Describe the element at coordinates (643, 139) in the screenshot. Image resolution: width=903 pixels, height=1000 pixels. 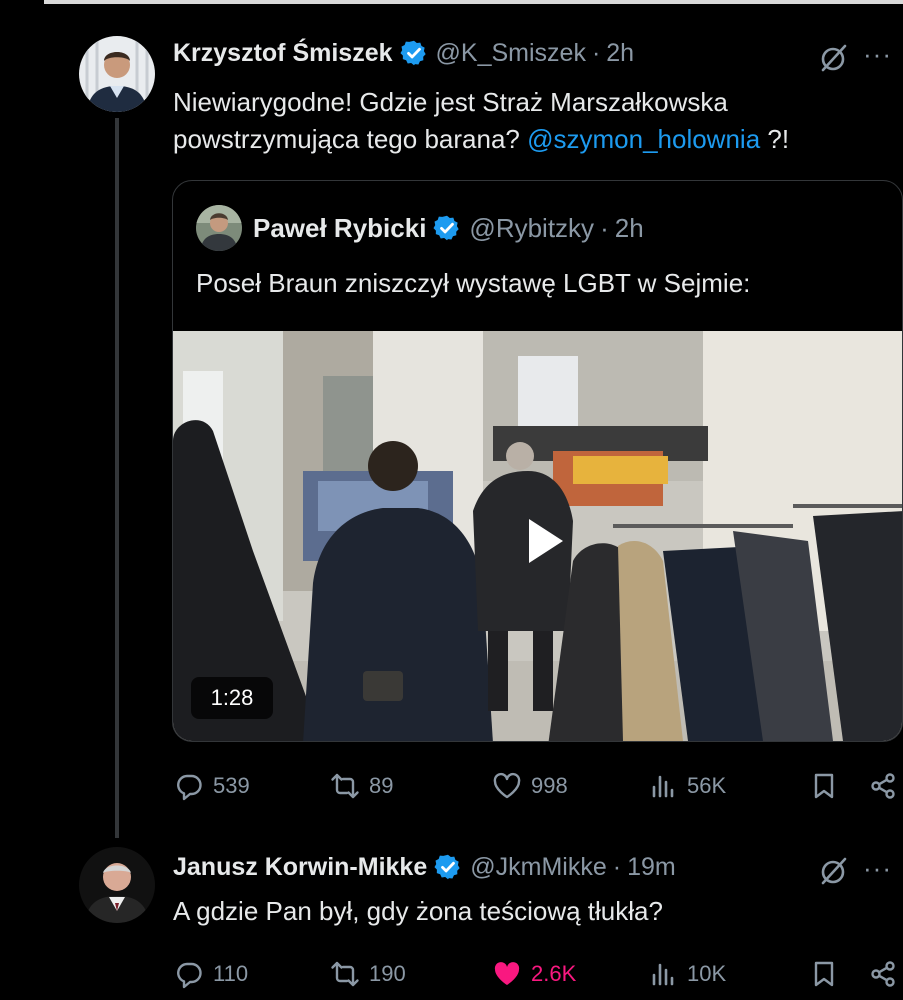
I see `mention-link: @szymon_holownia` at that location.